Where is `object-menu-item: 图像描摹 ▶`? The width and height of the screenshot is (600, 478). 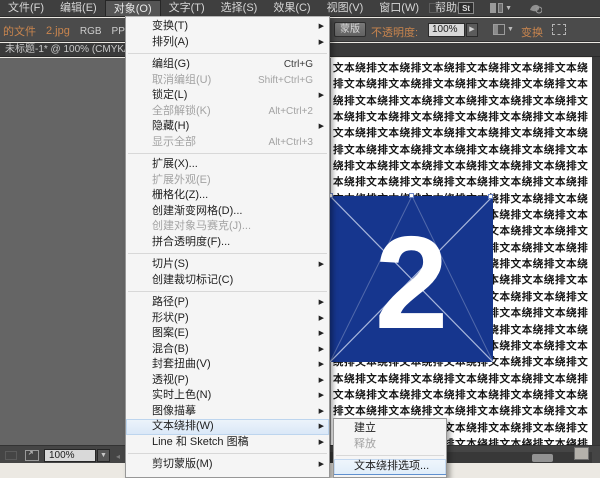
object-menu-item: 图像描摹 ▶ is located at coordinates (227, 412).